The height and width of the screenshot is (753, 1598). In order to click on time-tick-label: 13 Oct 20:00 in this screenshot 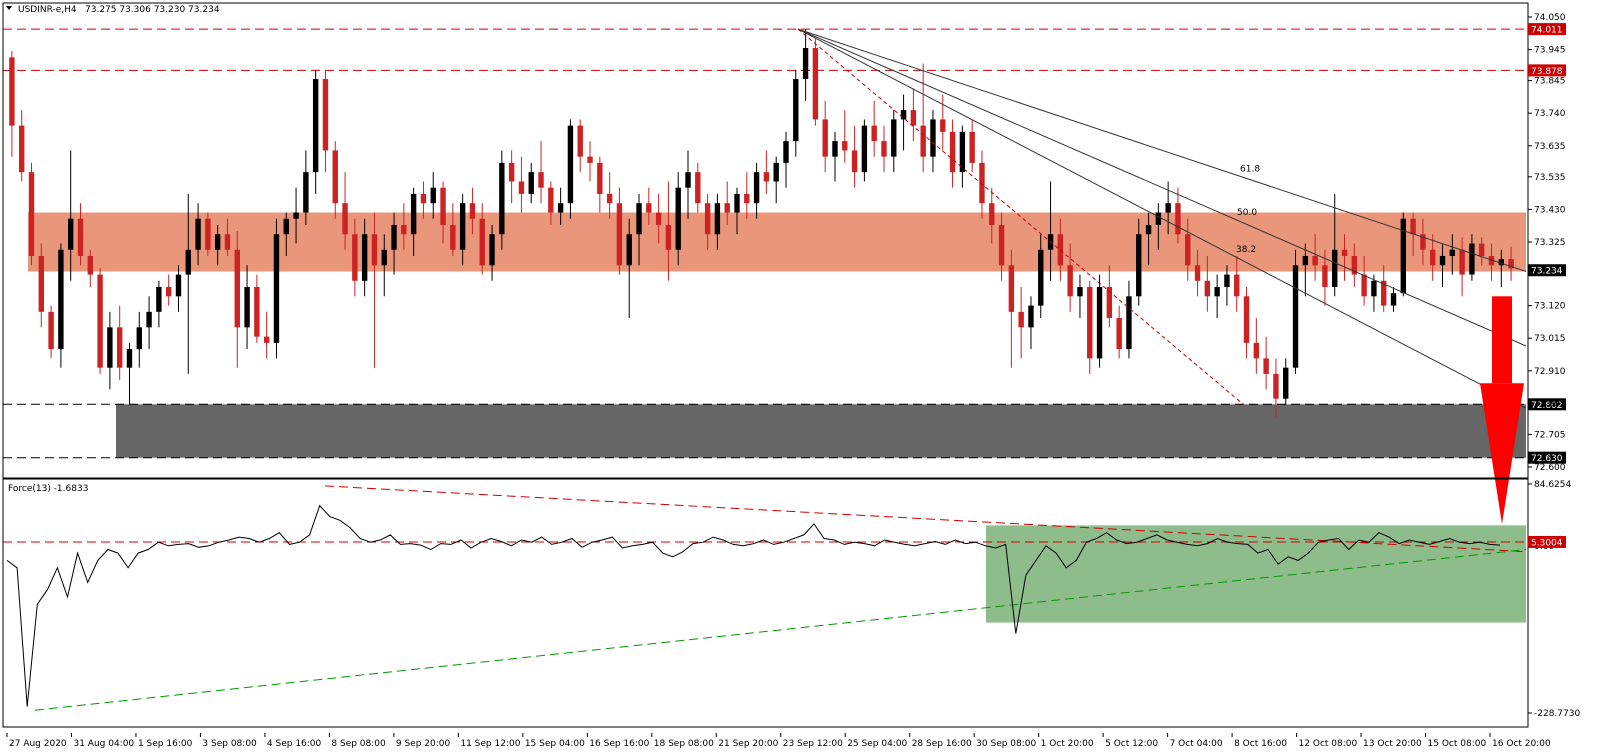, I will do `click(1392, 744)`.